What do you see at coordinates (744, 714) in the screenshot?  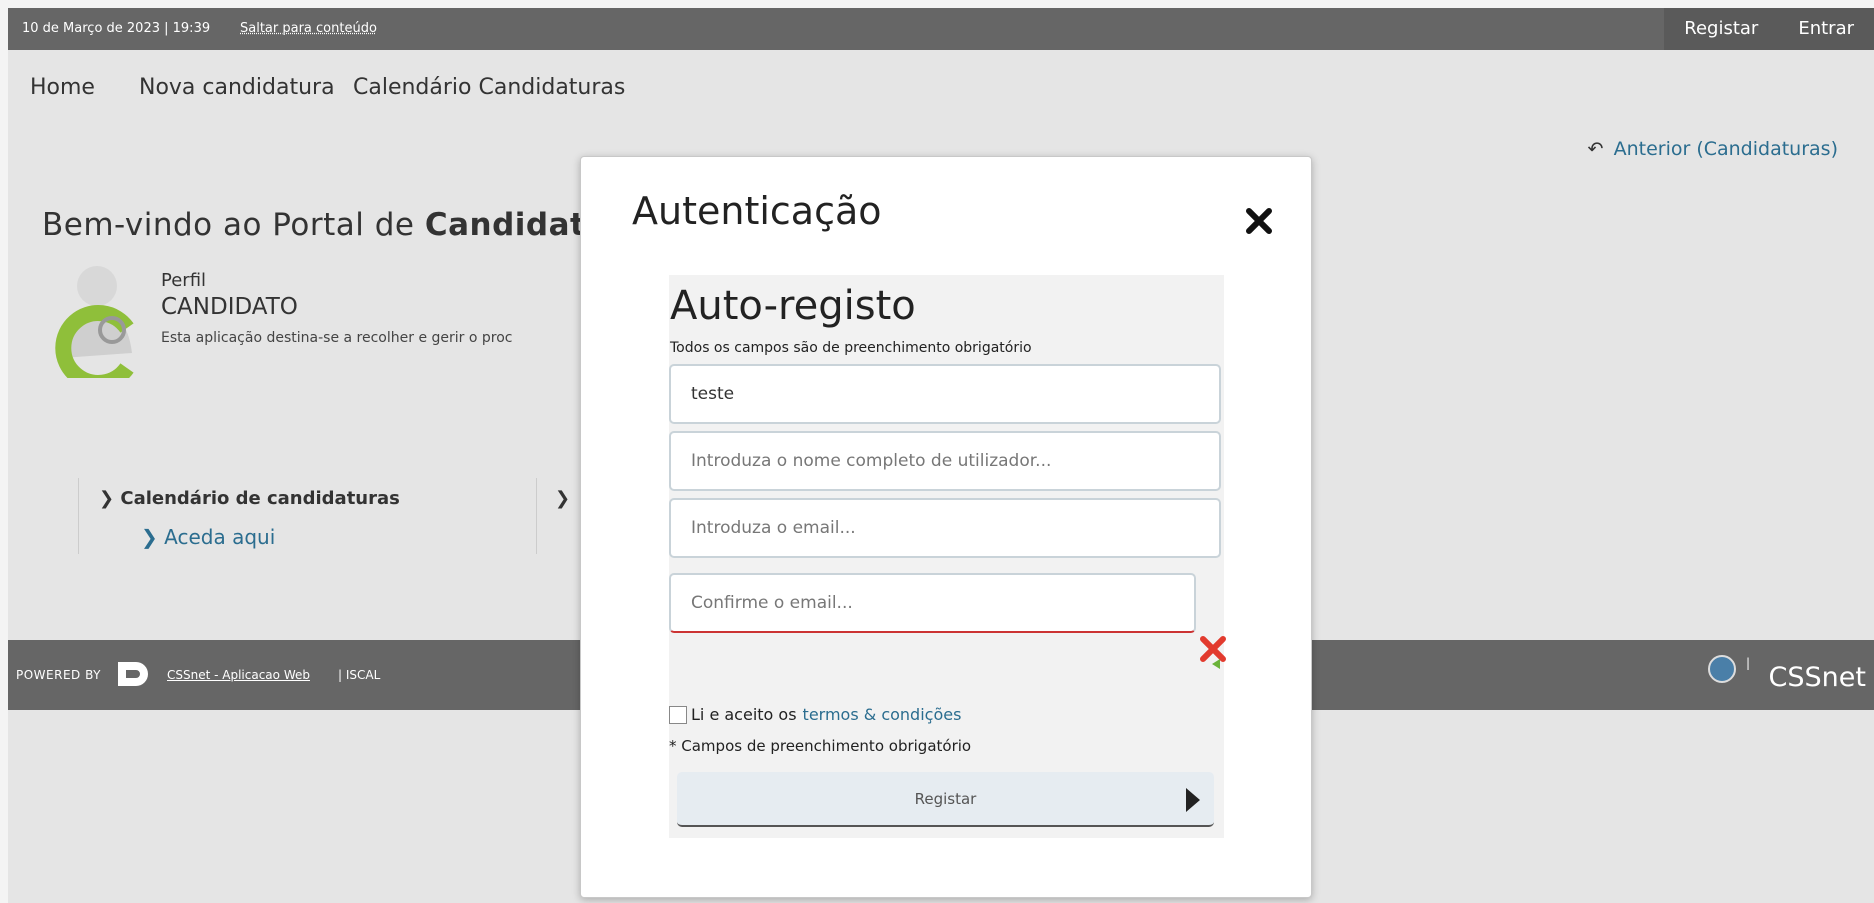 I see `terms-prefix: Li e aceito os` at bounding box center [744, 714].